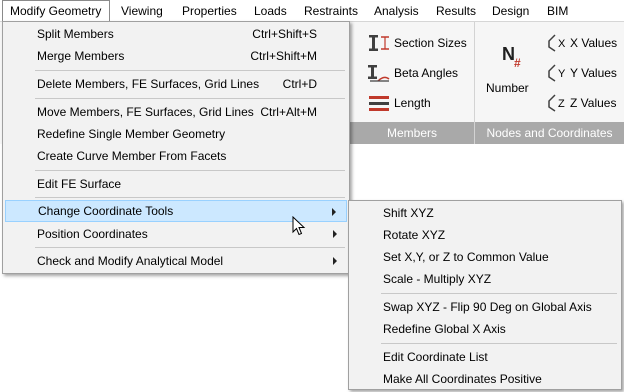 The height and width of the screenshot is (392, 624). Describe the element at coordinates (426, 73) in the screenshot. I see `beta-angles-label: Beta Angles` at that location.